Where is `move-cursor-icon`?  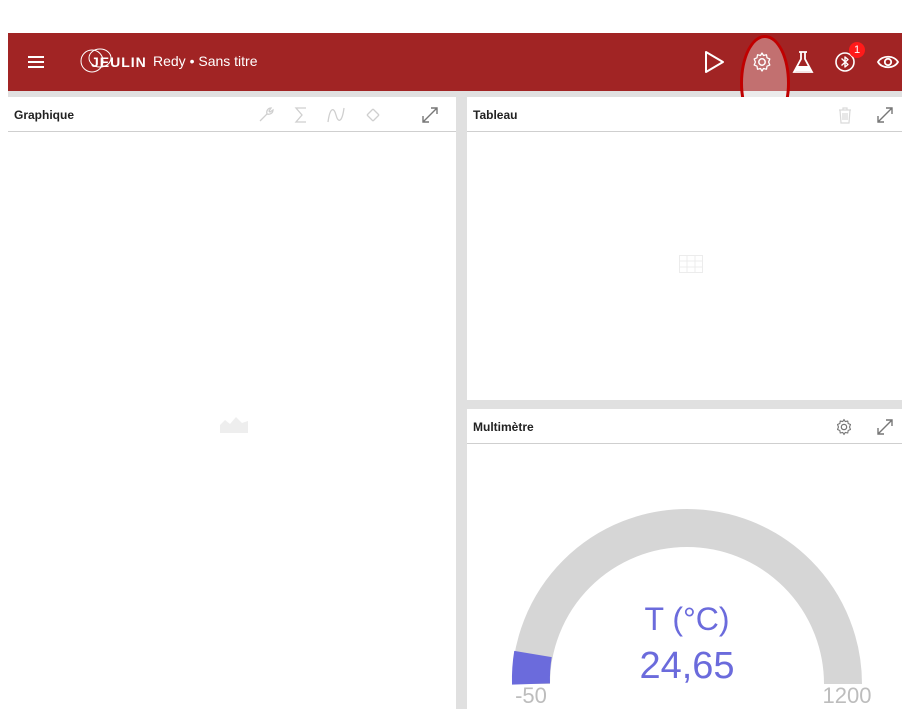
move-cursor-icon is located at coordinates (373, 115).